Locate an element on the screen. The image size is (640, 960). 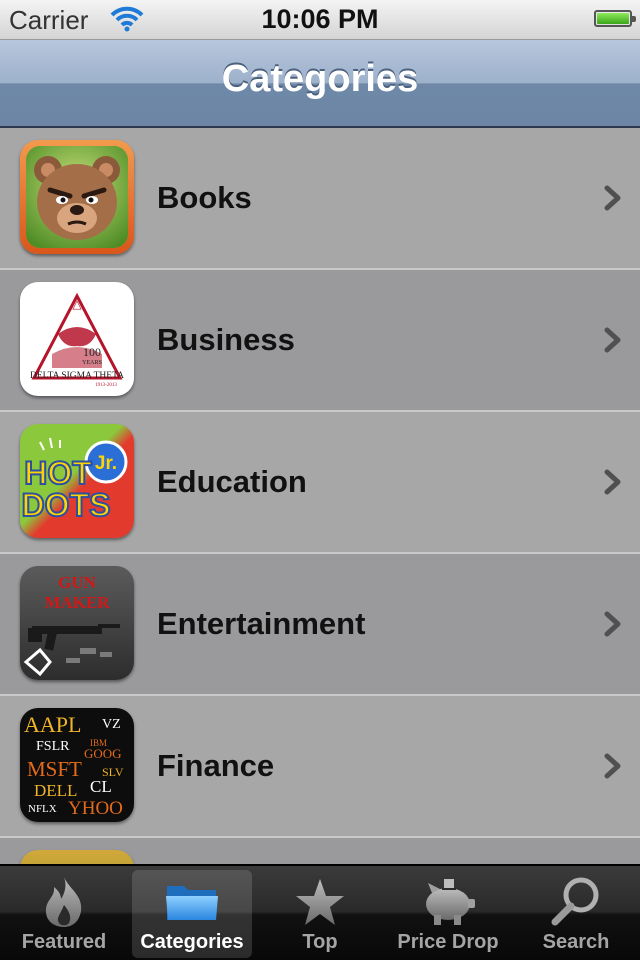
tab-search: Search is located at coordinates (576, 914).